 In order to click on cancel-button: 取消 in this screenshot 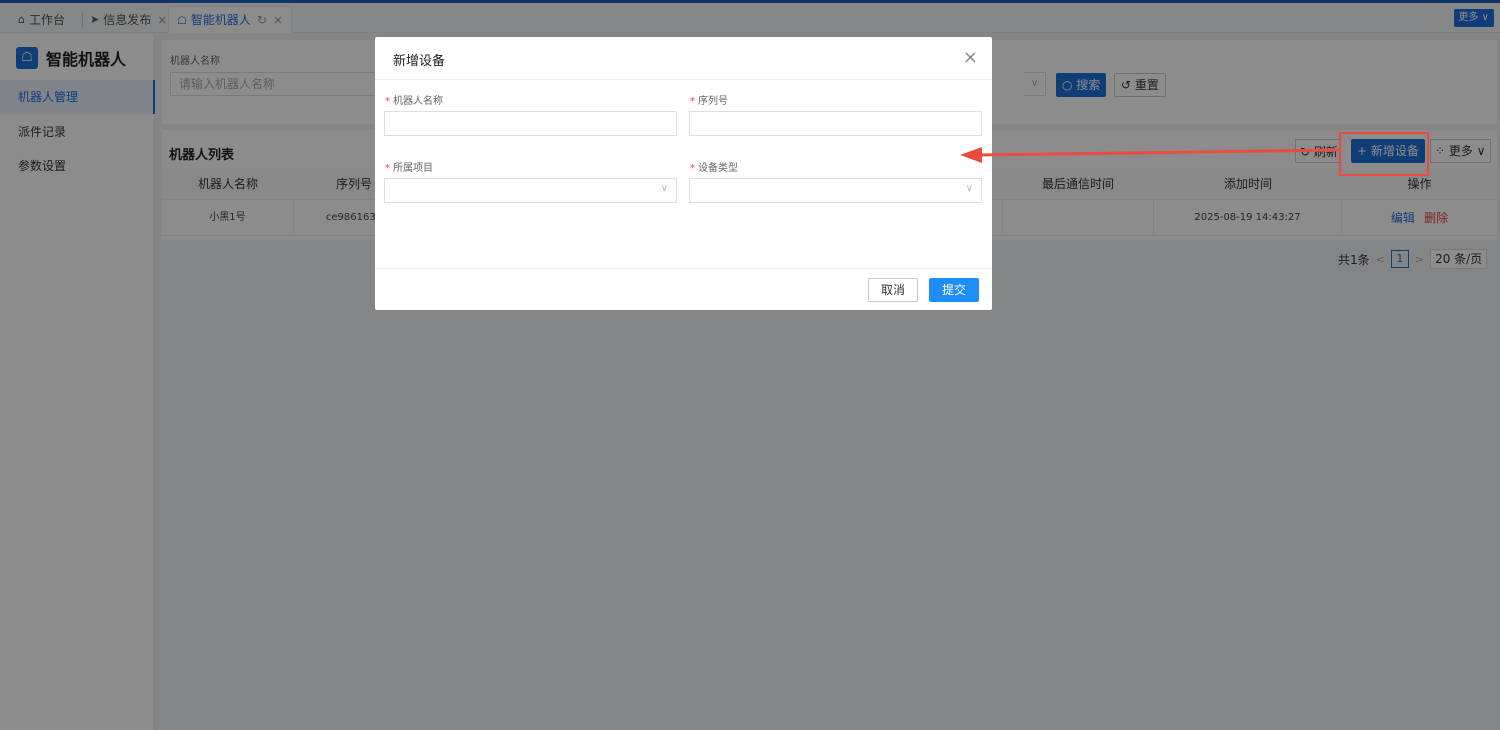, I will do `click(893, 290)`.